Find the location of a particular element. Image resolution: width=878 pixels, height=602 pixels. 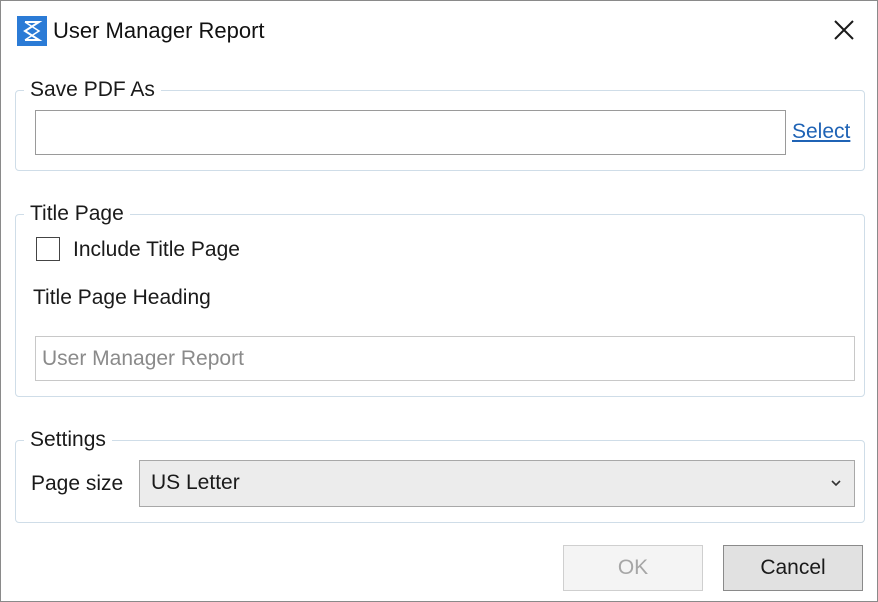

app-logo-icon is located at coordinates (32, 31).